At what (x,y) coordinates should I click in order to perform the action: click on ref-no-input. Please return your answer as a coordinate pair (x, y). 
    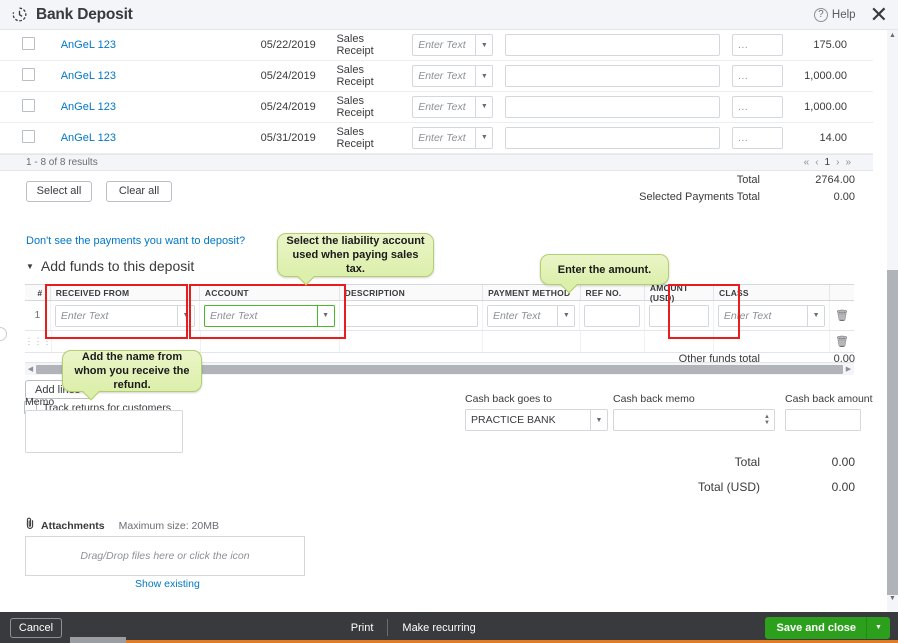
    Looking at the image, I should click on (612, 315).